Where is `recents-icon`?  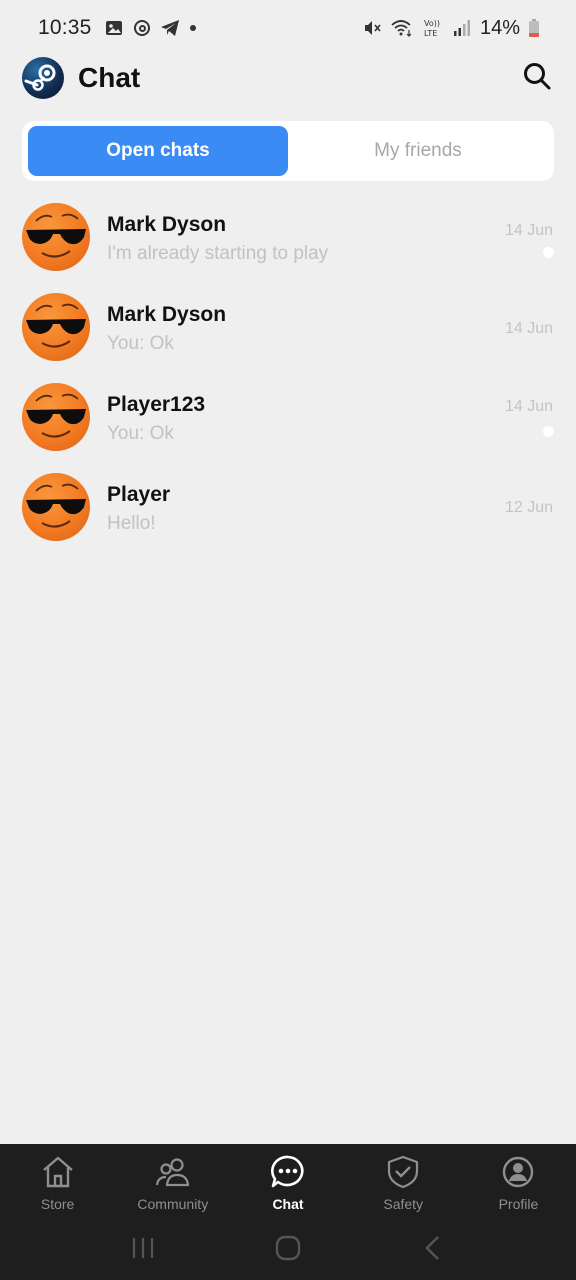
recents-icon is located at coordinates (143, 1250).